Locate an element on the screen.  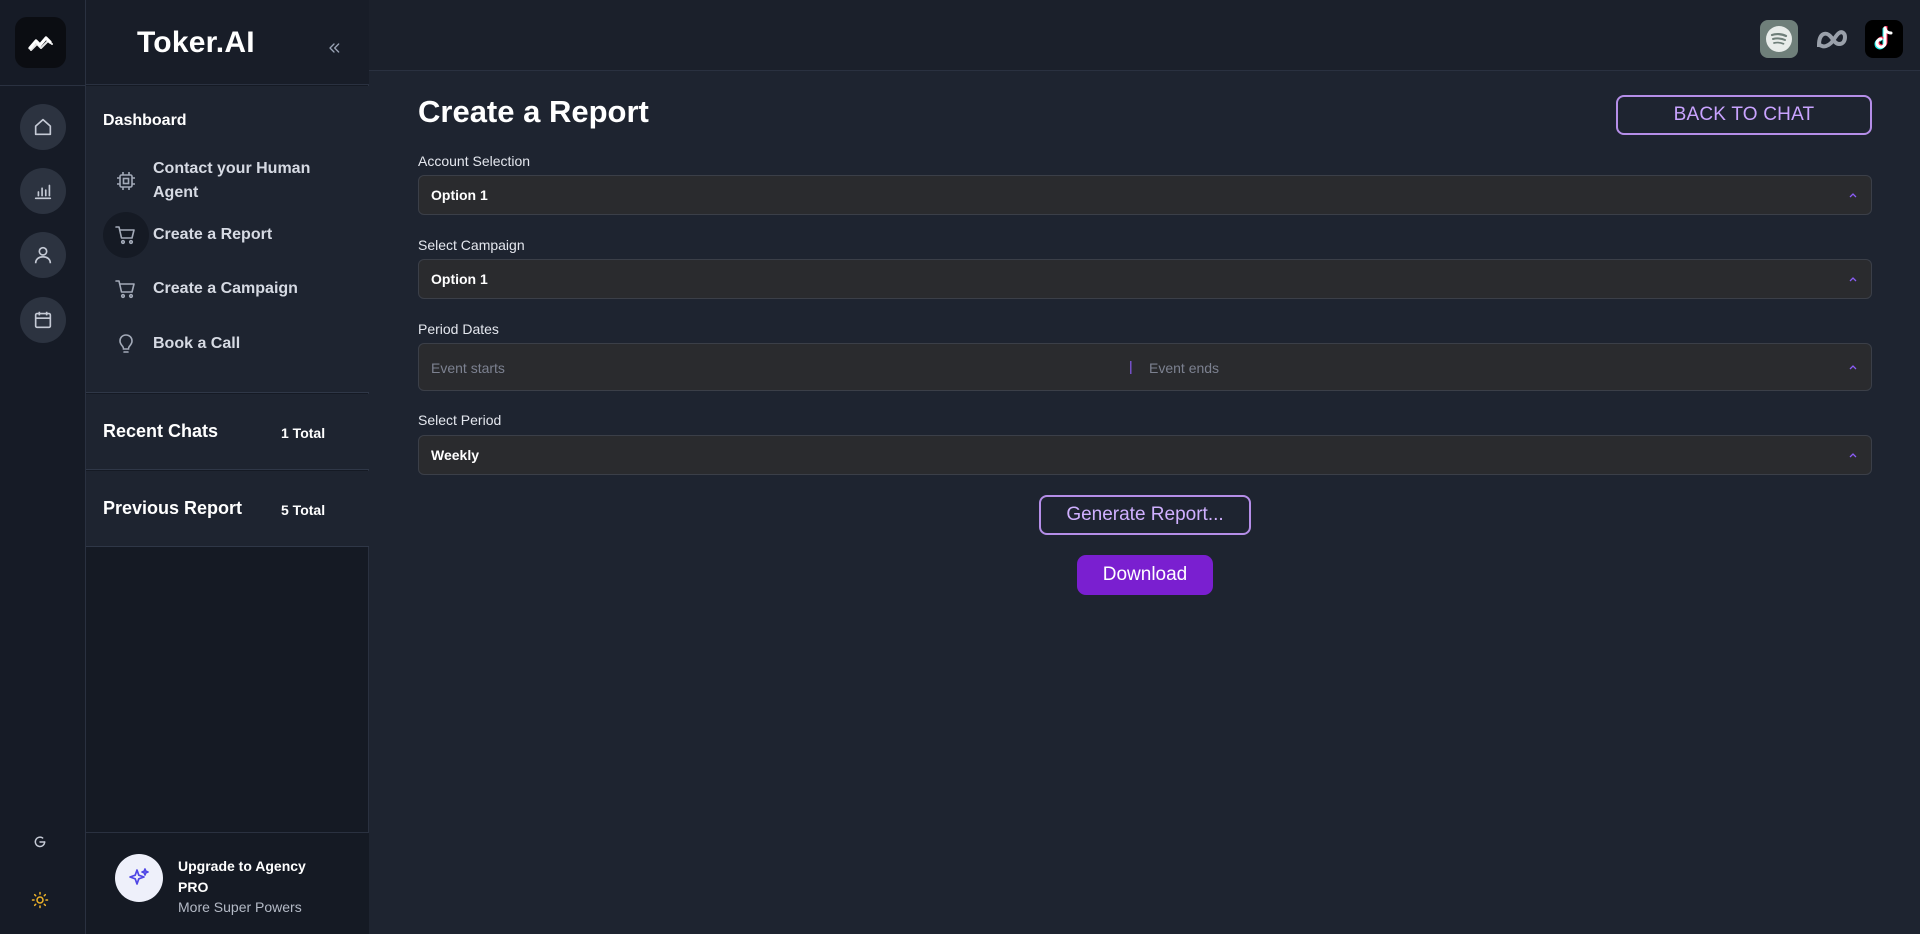
calendar-icon is located at coordinates (43, 320).